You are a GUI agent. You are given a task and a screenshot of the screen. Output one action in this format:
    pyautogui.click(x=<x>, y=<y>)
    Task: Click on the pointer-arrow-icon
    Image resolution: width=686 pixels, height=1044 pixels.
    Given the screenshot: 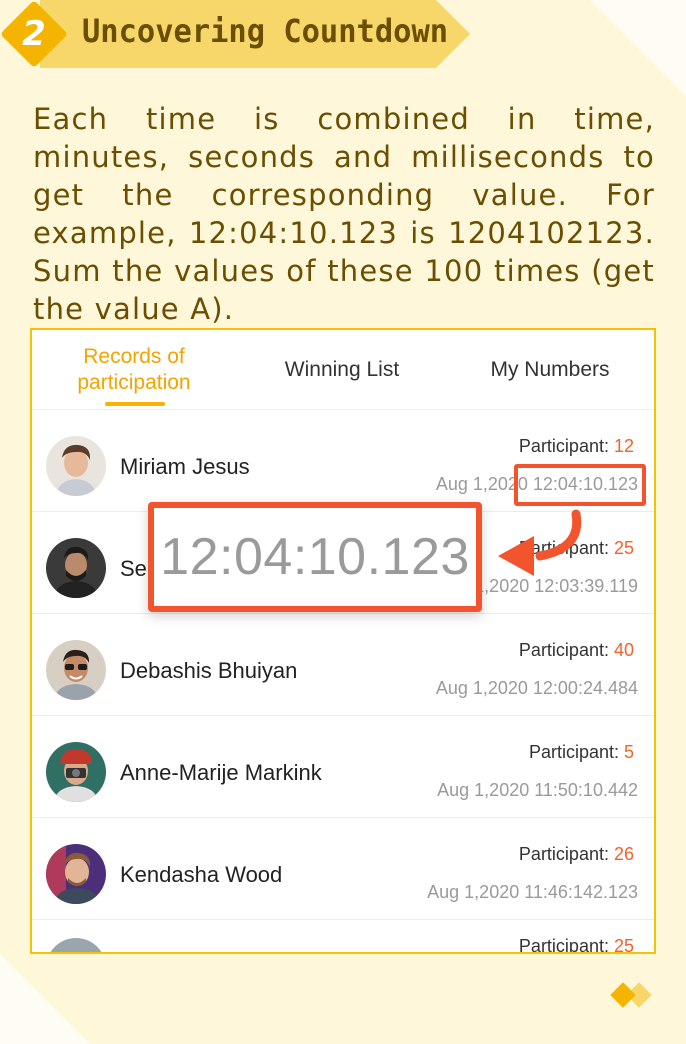 What is the action you would take?
    pyautogui.click(x=540, y=542)
    